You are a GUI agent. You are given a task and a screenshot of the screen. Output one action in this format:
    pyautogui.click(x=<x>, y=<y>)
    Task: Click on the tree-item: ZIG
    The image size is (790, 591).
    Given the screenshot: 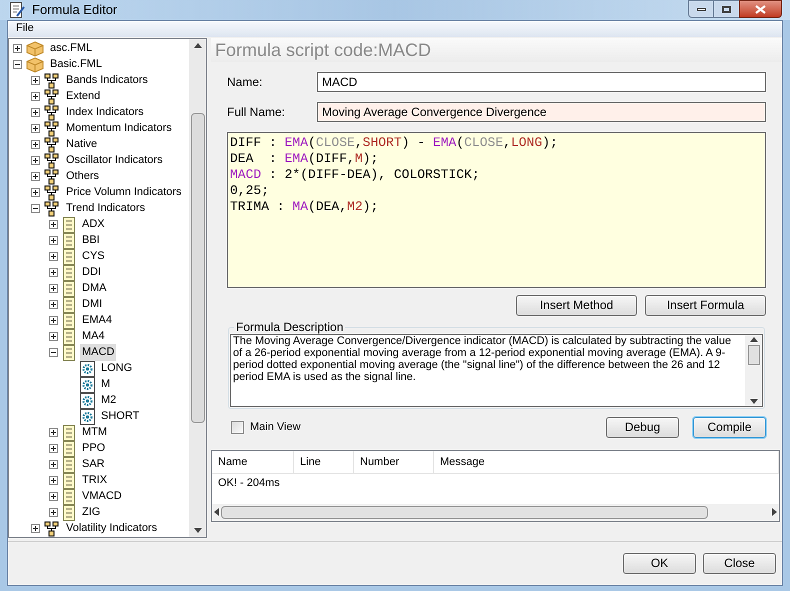 What is the action you would take?
    pyautogui.click(x=91, y=512)
    